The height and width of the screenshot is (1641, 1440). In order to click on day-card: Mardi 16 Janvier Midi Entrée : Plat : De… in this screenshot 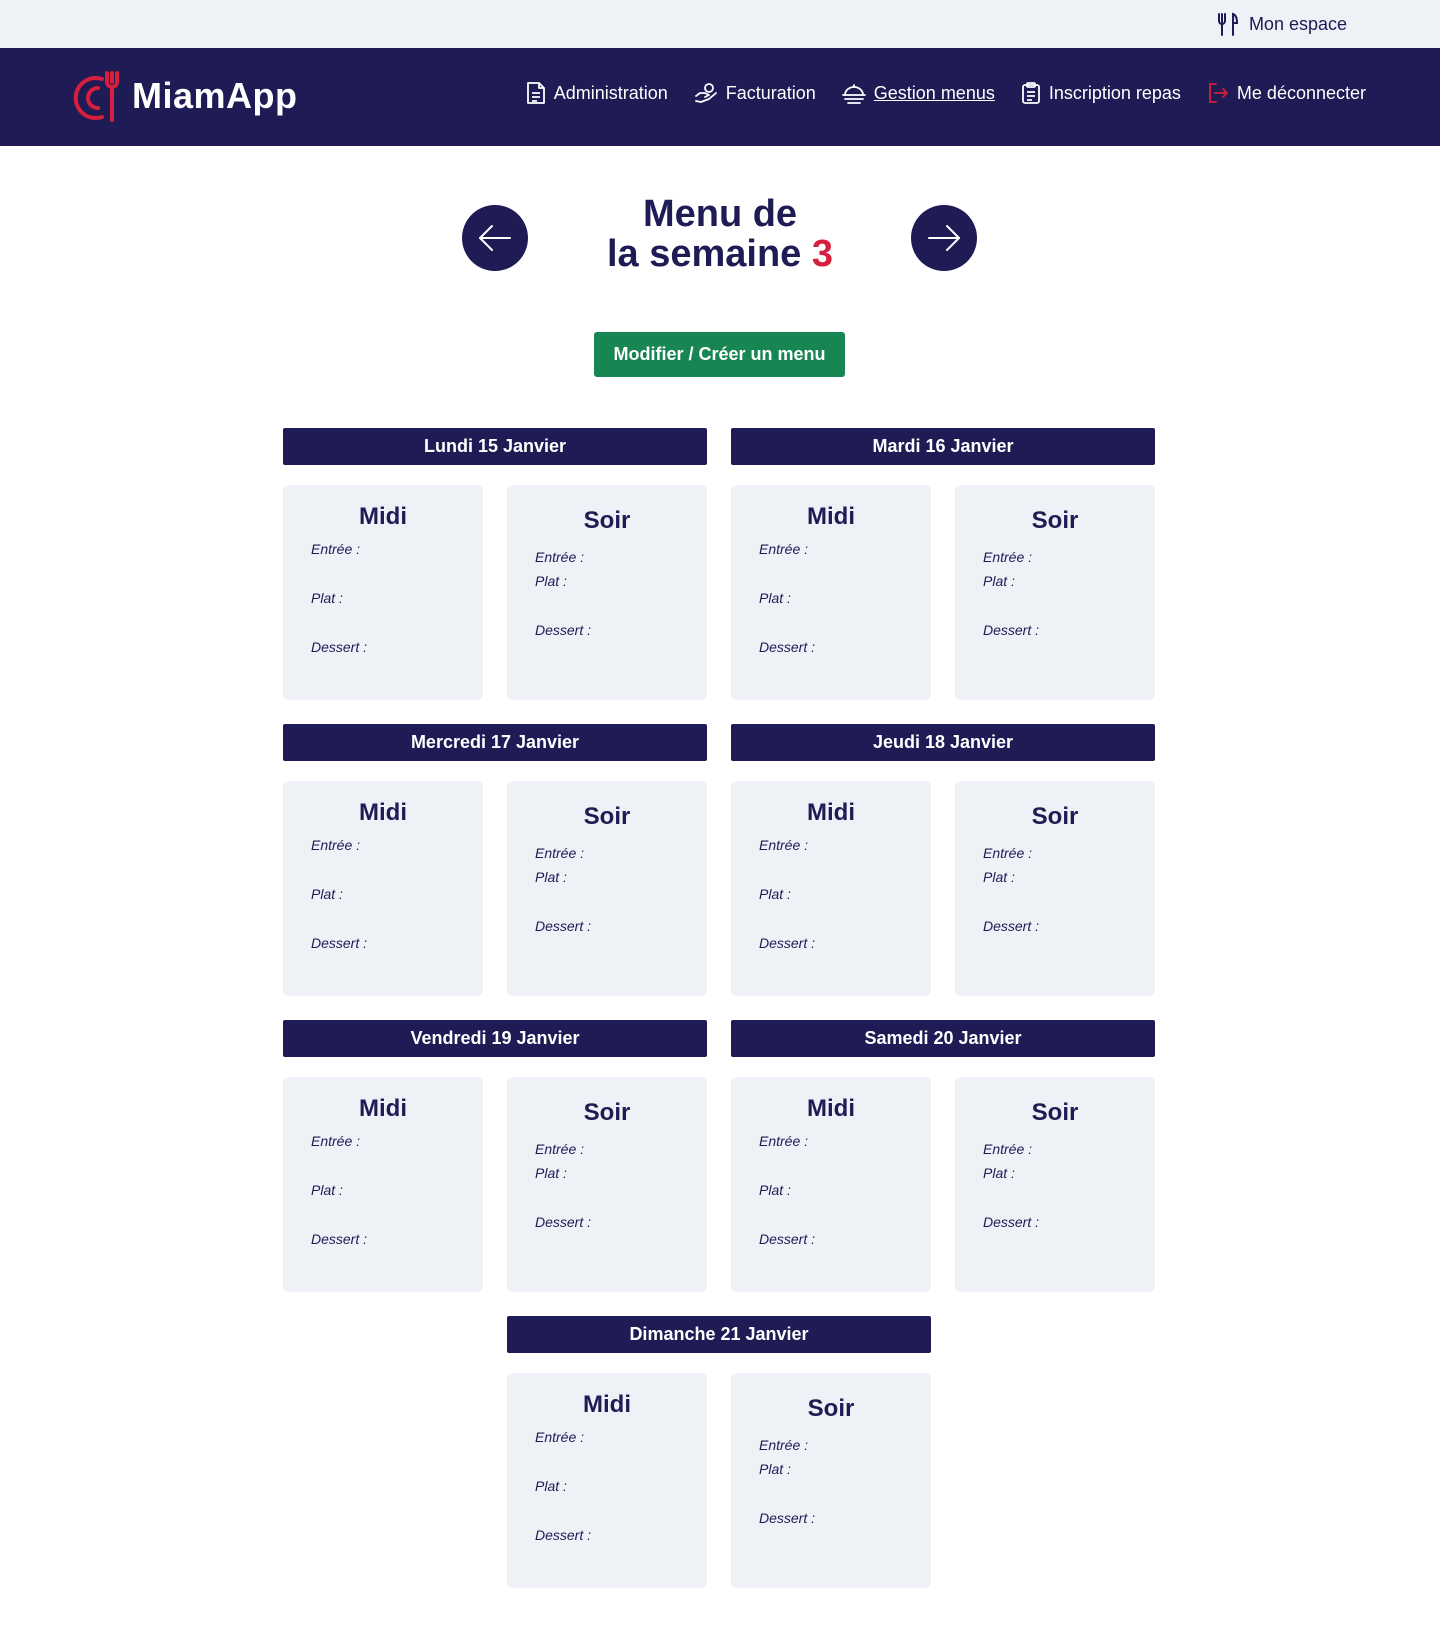, I will do `click(943, 564)`.